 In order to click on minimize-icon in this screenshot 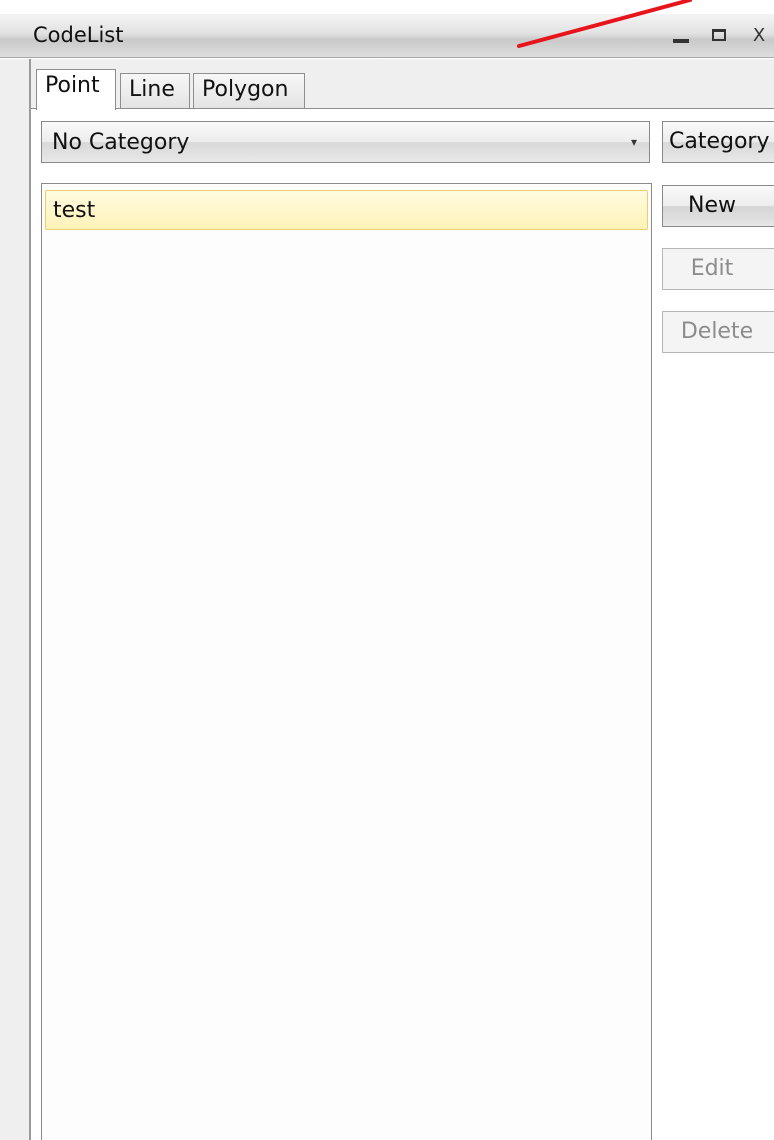, I will do `click(681, 36)`.